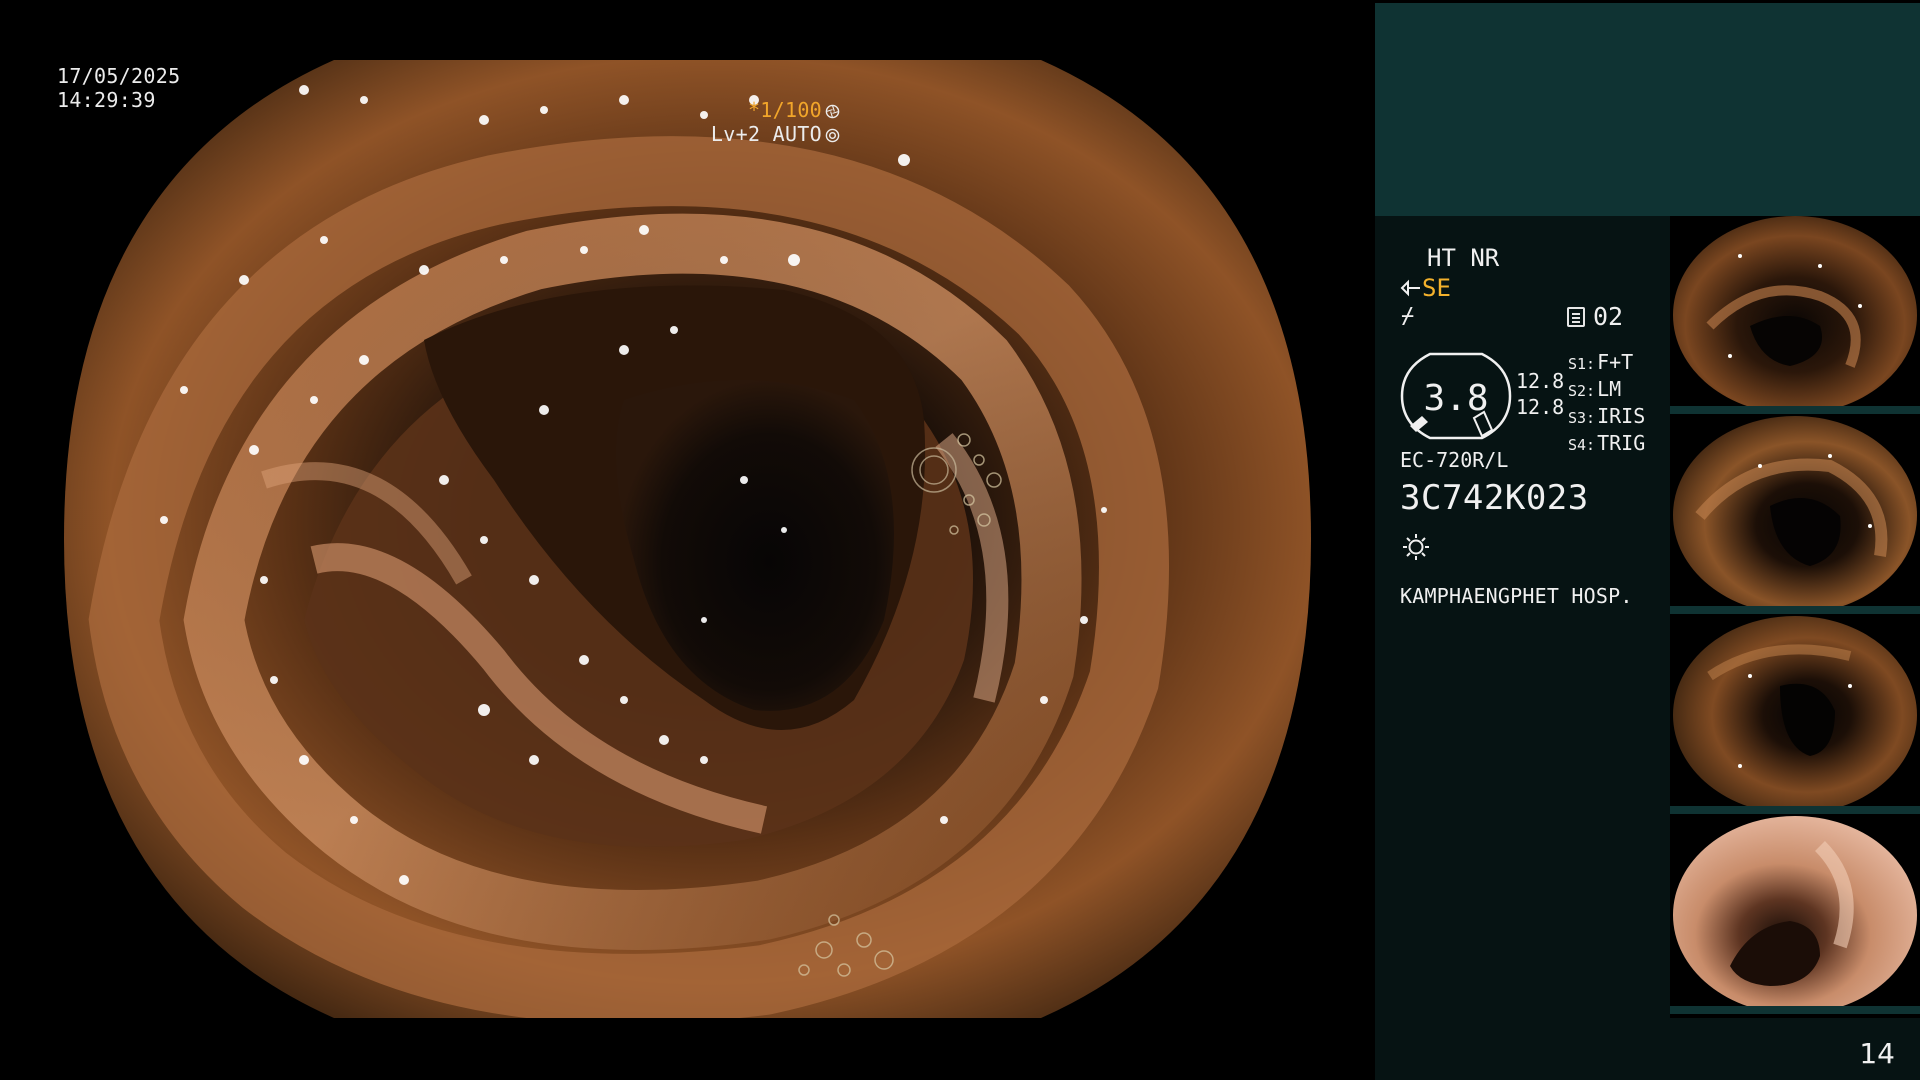 This screenshot has height=1080, width=1920. I want to click on exposure-settings: *1/100 Lv+2 AUTO, so click(775, 122).